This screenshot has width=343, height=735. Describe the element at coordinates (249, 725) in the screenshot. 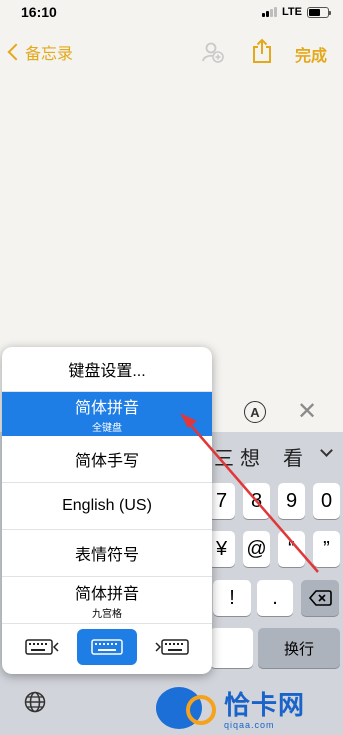

I see `watermark-sub: qiqaa.com` at that location.